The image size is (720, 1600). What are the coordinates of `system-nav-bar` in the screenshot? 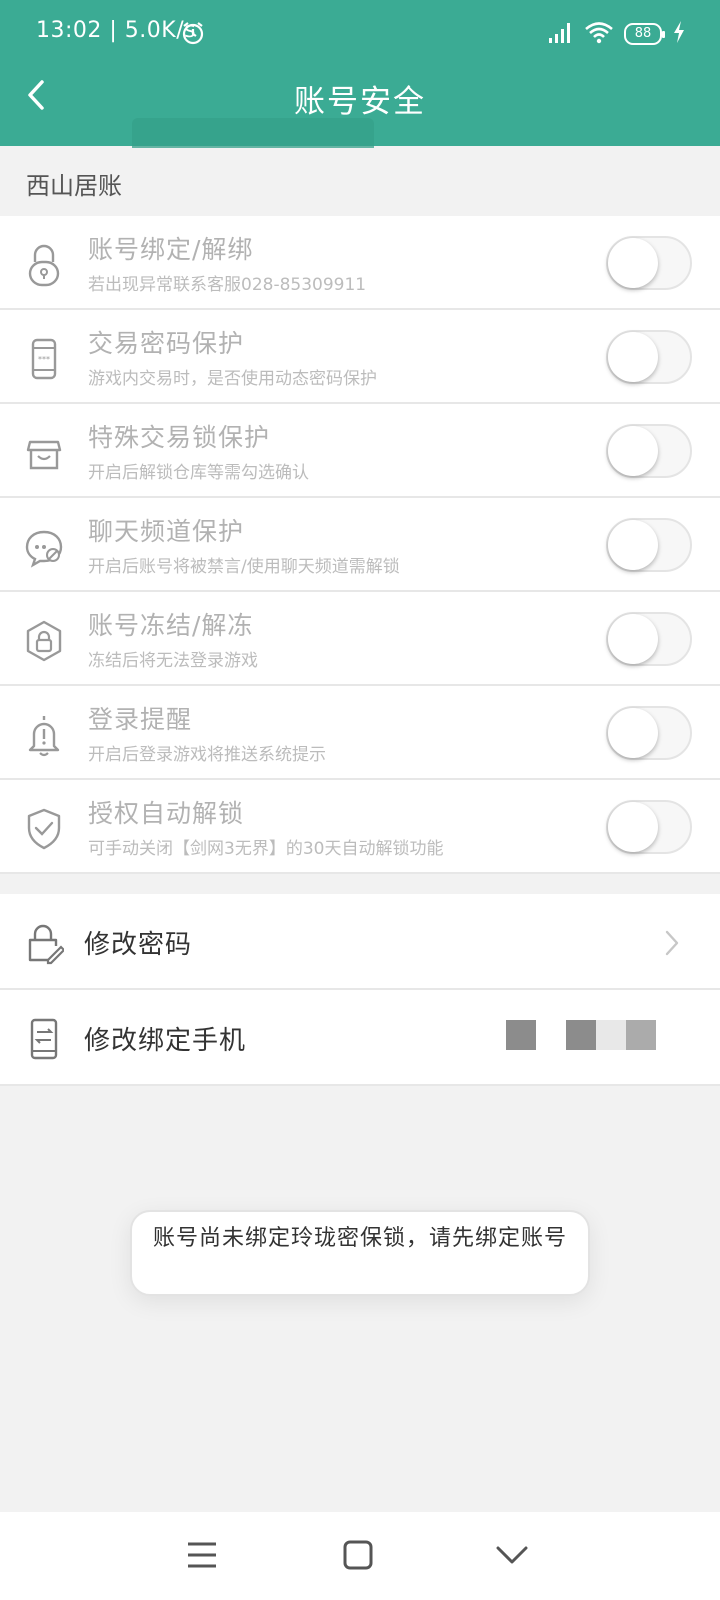 It's located at (360, 1556).